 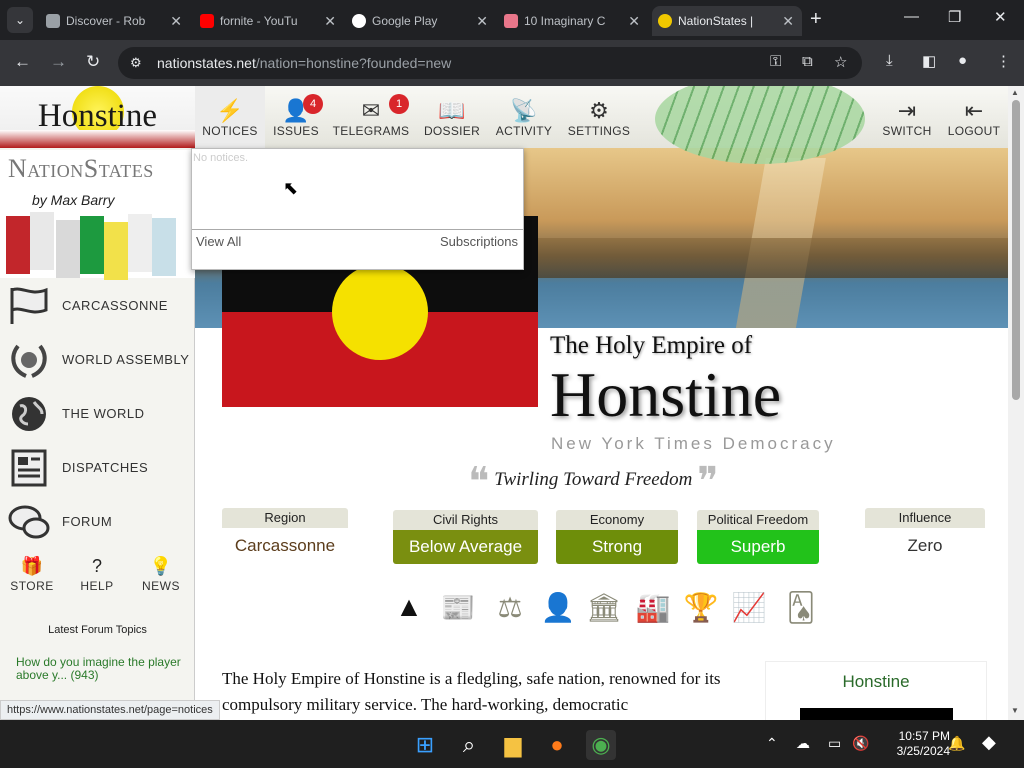 What do you see at coordinates (285, 546) in the screenshot?
I see `region-value: Carcassonne` at bounding box center [285, 546].